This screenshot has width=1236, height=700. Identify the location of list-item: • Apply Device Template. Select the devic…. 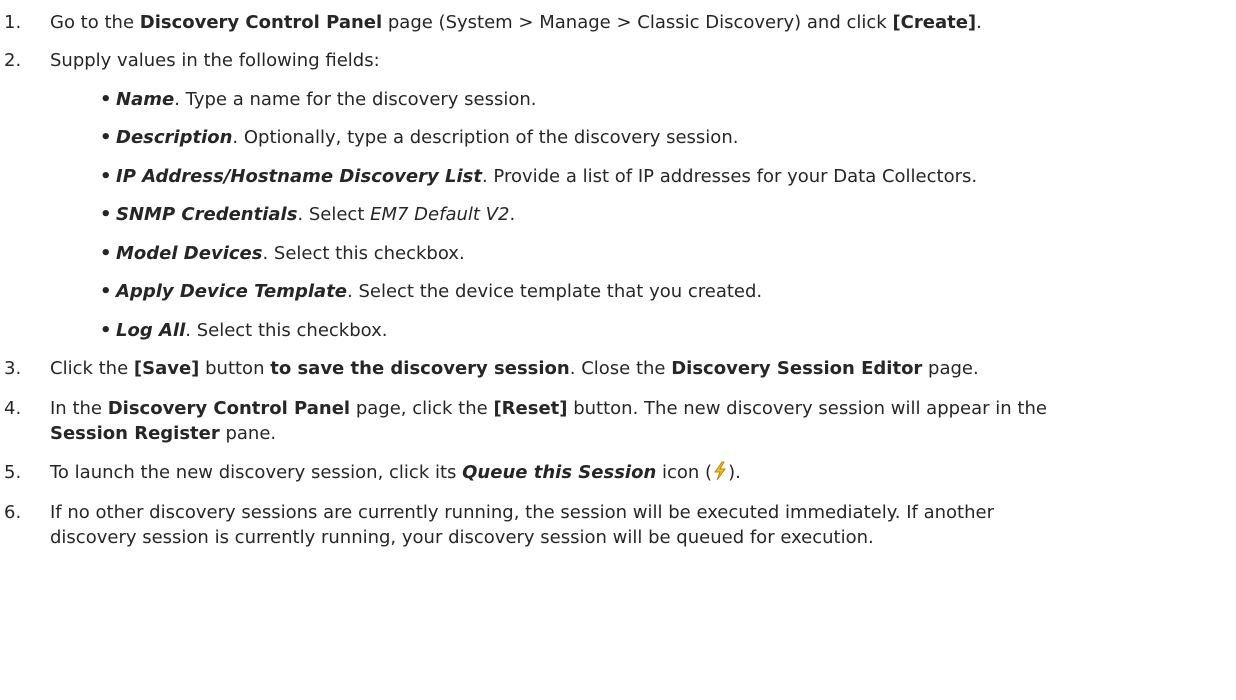
(658, 291).